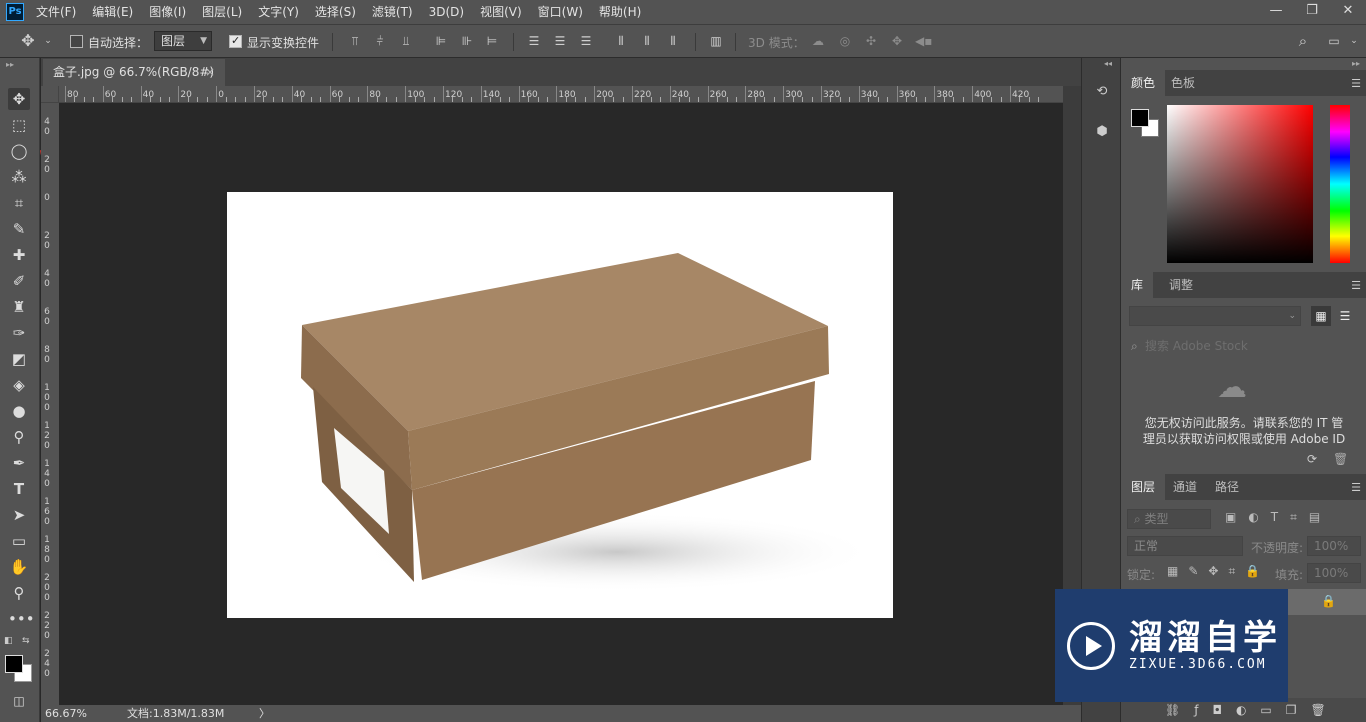  I want to click on menu-filter: 滤镜(T), so click(392, 12).